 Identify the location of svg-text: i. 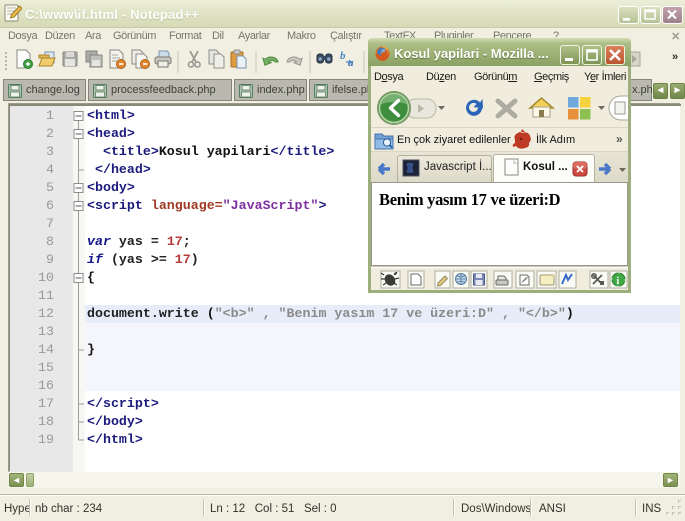
(618, 281).